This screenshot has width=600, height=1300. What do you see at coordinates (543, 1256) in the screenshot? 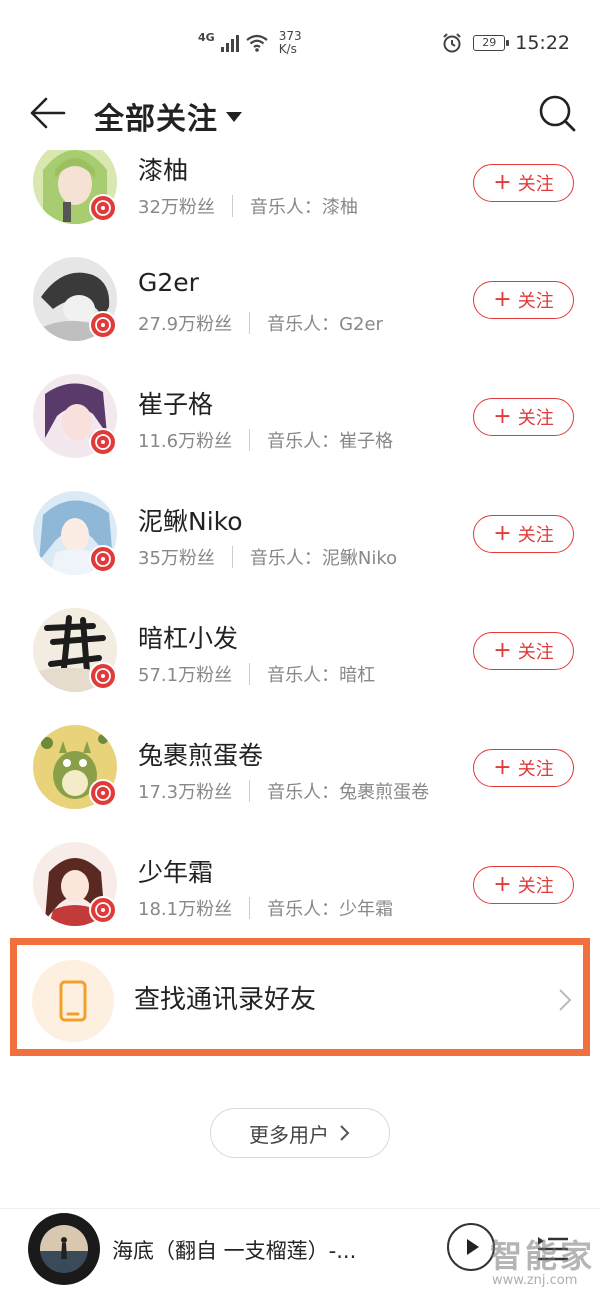
I see `watermark: 智能家` at bounding box center [543, 1256].